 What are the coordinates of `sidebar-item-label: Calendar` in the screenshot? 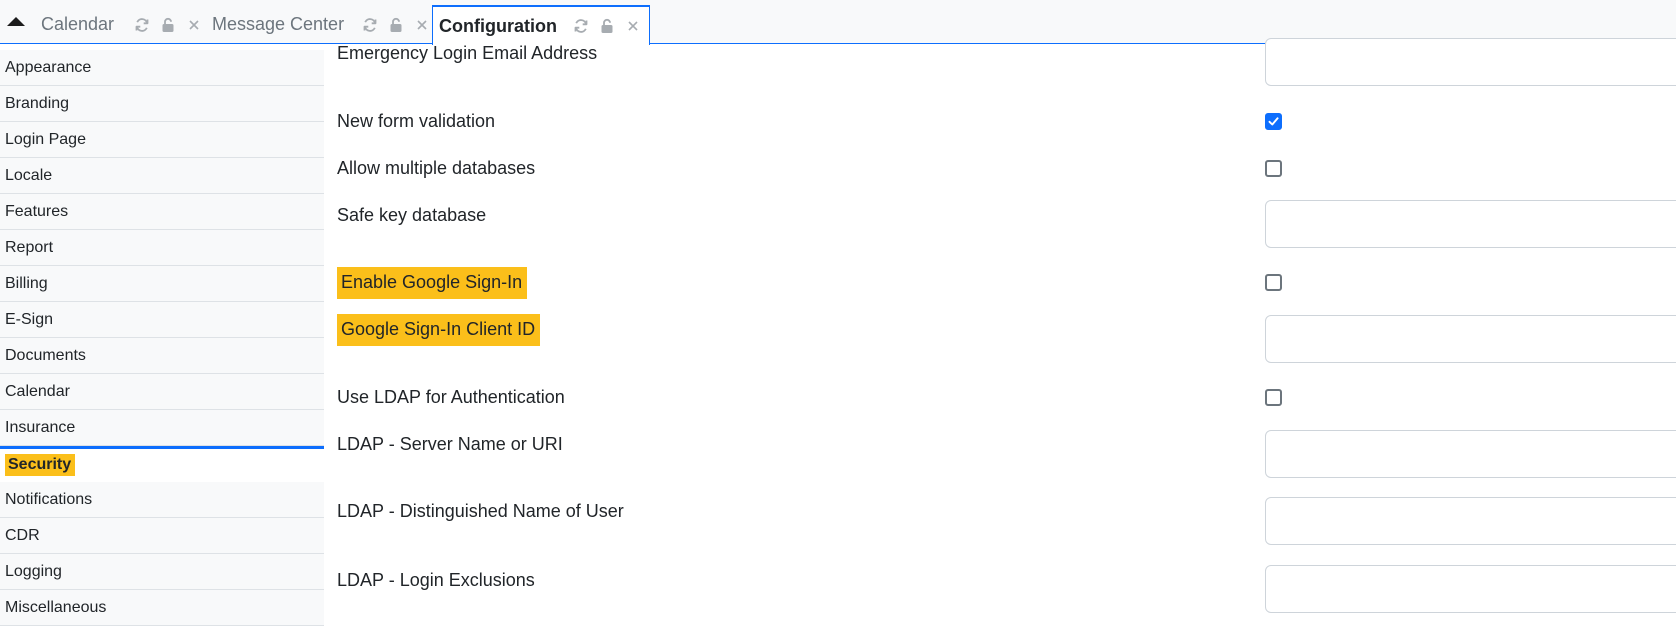 It's located at (37, 391).